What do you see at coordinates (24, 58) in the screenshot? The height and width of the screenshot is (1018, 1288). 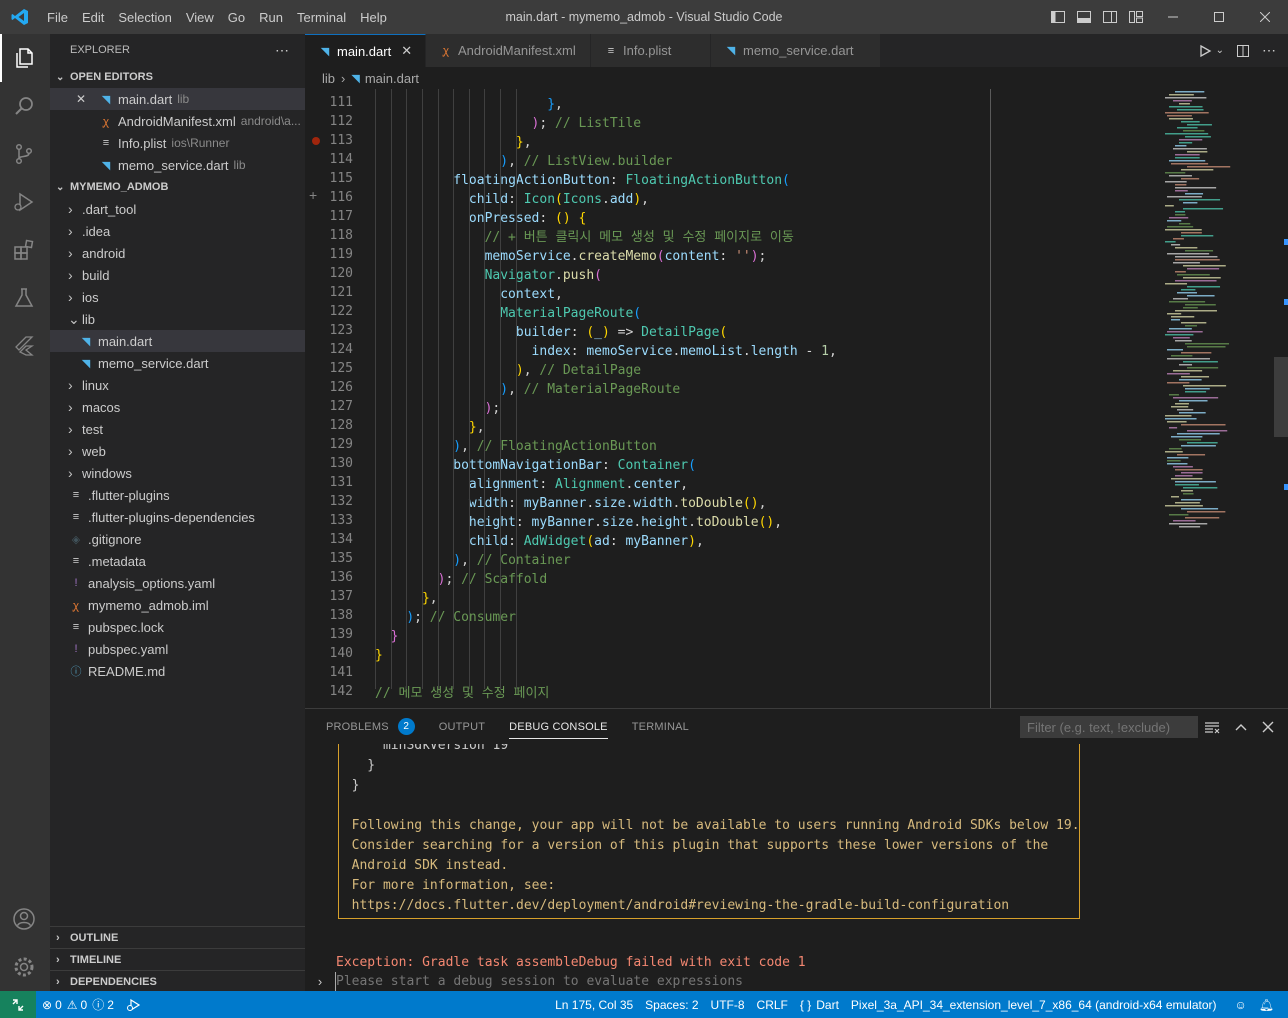 I see `explorer-icon` at bounding box center [24, 58].